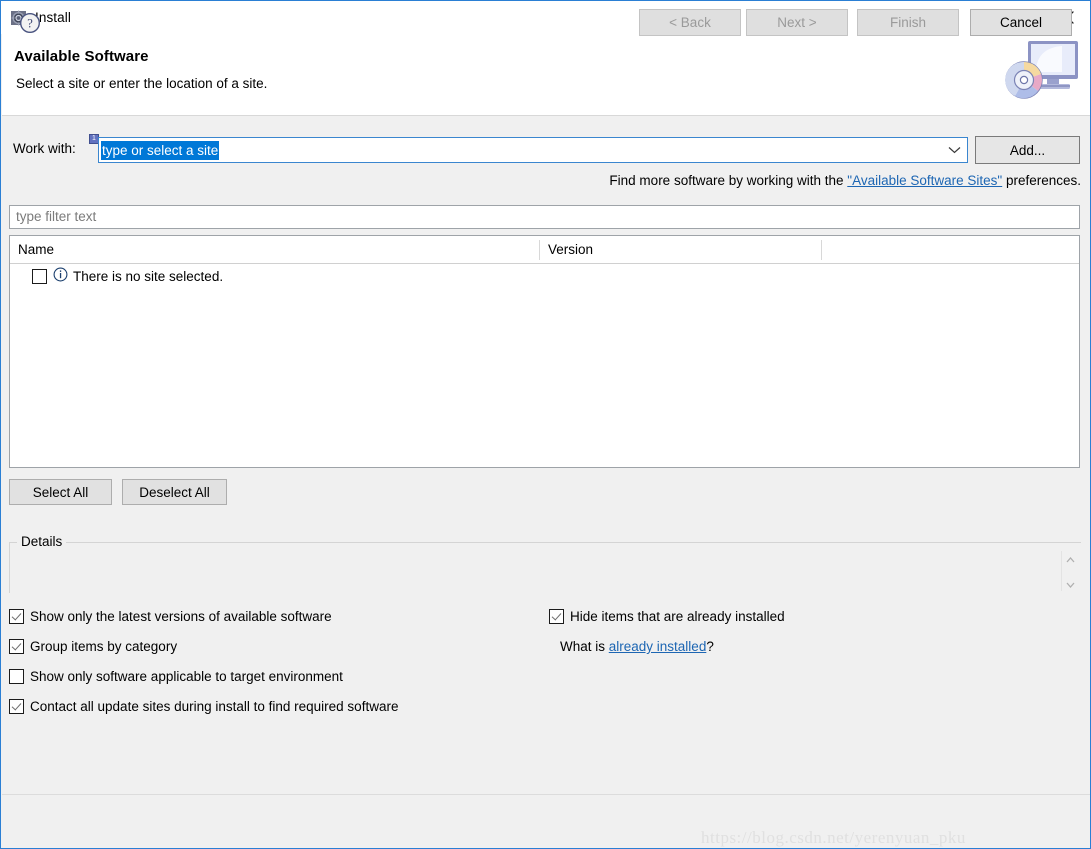 This screenshot has height=849, width=1091. Describe the element at coordinates (148, 276) in the screenshot. I see `row-name: There is no site selected.` at that location.